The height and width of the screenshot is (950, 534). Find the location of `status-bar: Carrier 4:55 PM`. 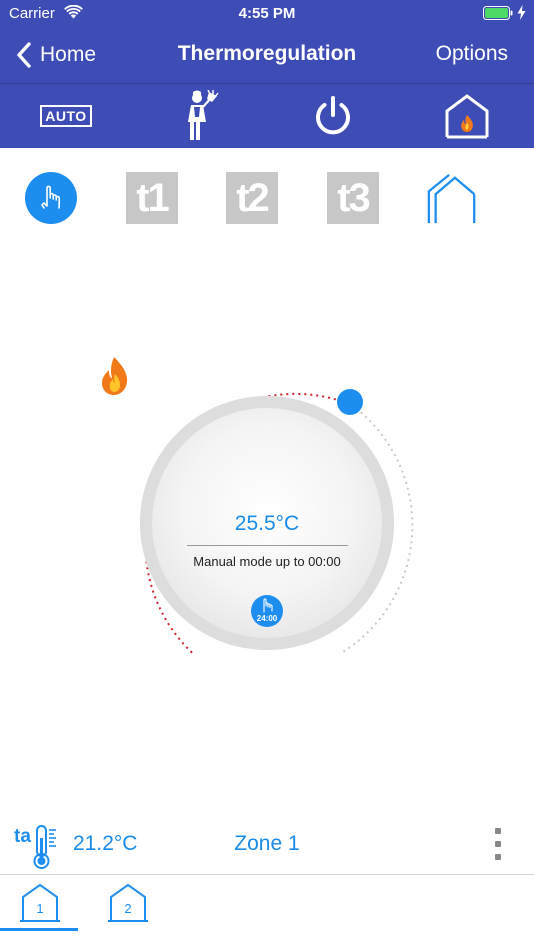

status-bar: Carrier 4:55 PM is located at coordinates (267, 14).